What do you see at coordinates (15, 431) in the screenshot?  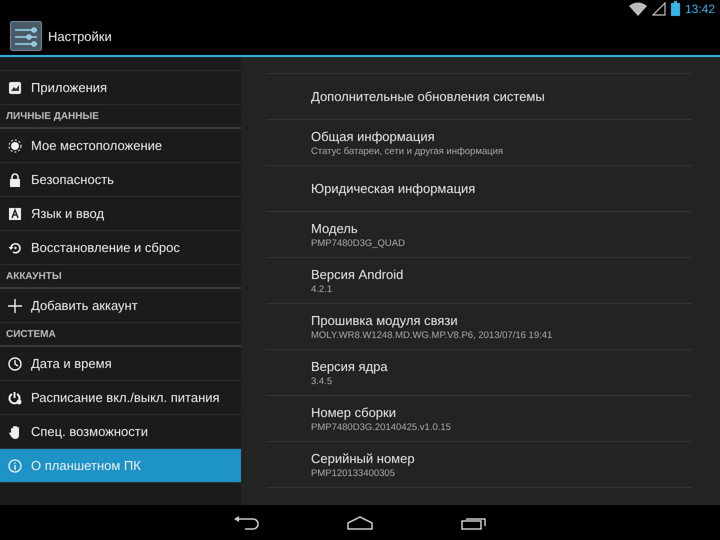 I see `hand-icon` at bounding box center [15, 431].